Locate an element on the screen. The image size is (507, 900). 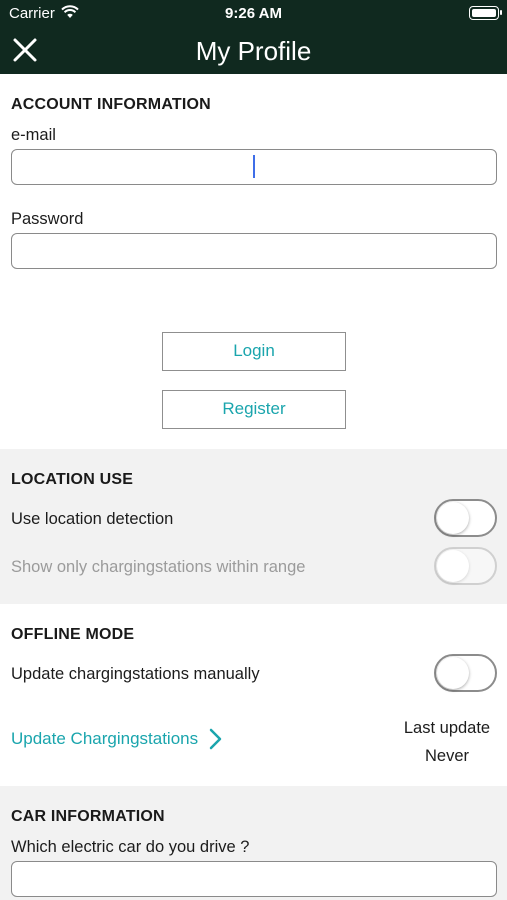
range-filter-toggle is located at coordinates (465, 566).